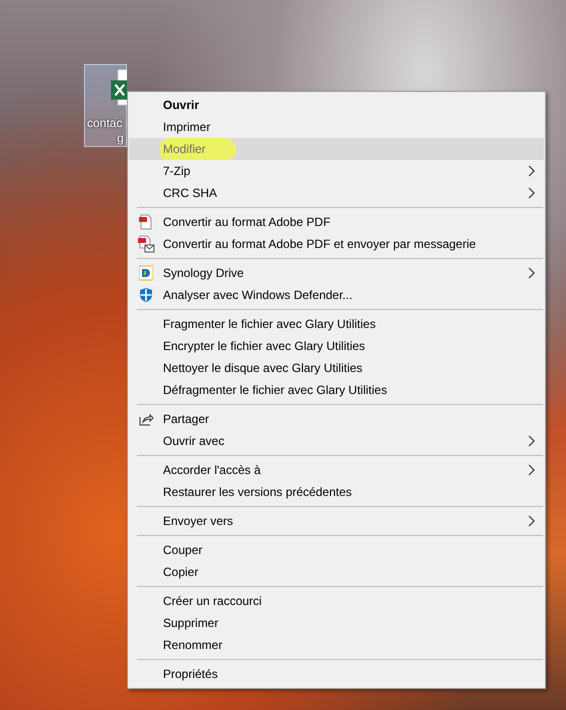 The height and width of the screenshot is (710, 566). I want to click on menu-item: Défragmenter le fichier avec Glary Utilities, so click(336, 390).